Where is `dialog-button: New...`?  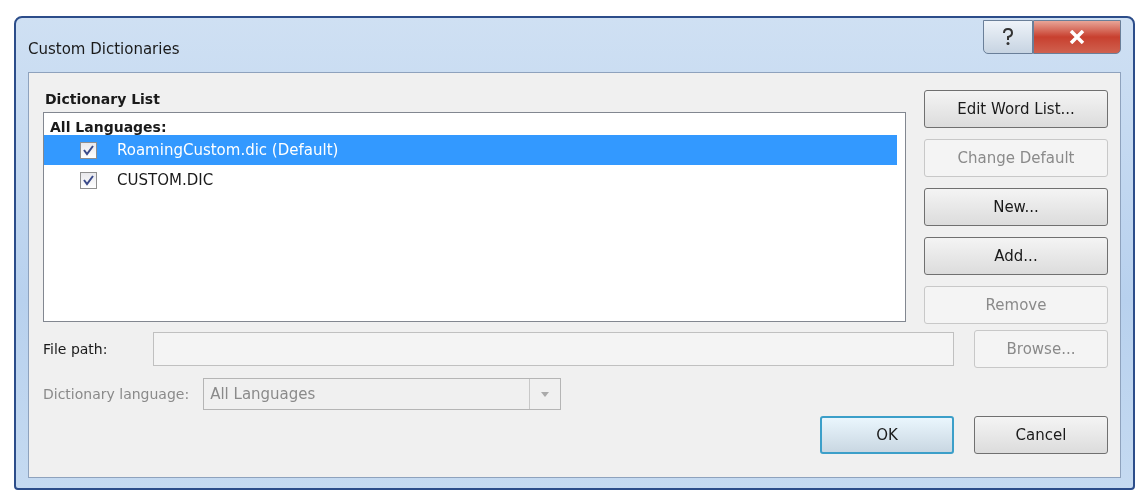
dialog-button: New... is located at coordinates (1016, 207).